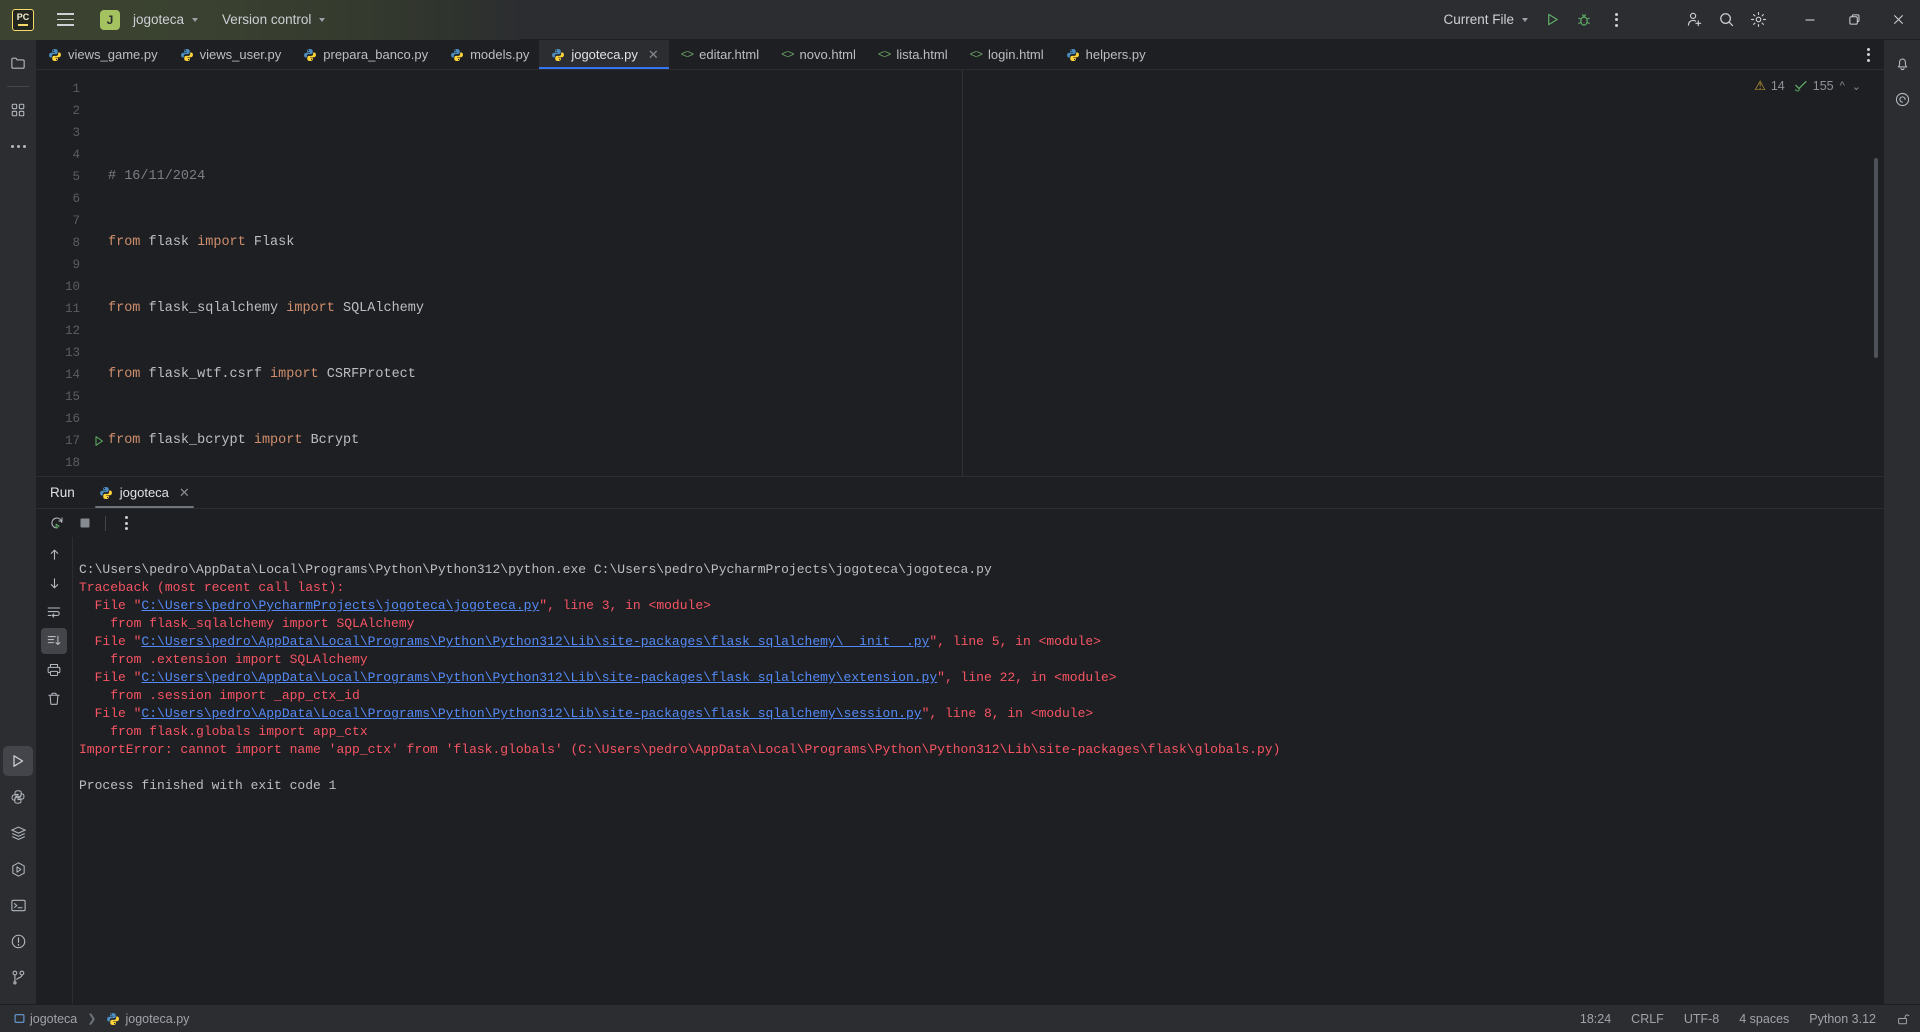 The image size is (1920, 1032). What do you see at coordinates (85, 523) in the screenshot?
I see `stop-button` at bounding box center [85, 523].